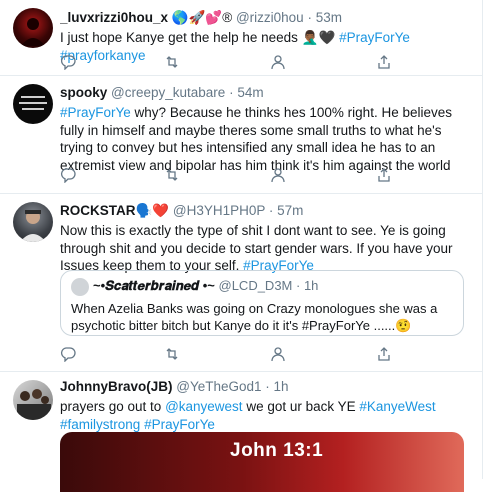 The height and width of the screenshot is (492, 483). Describe the element at coordinates (281, 386) in the screenshot. I see `timestamp: 1h` at that location.